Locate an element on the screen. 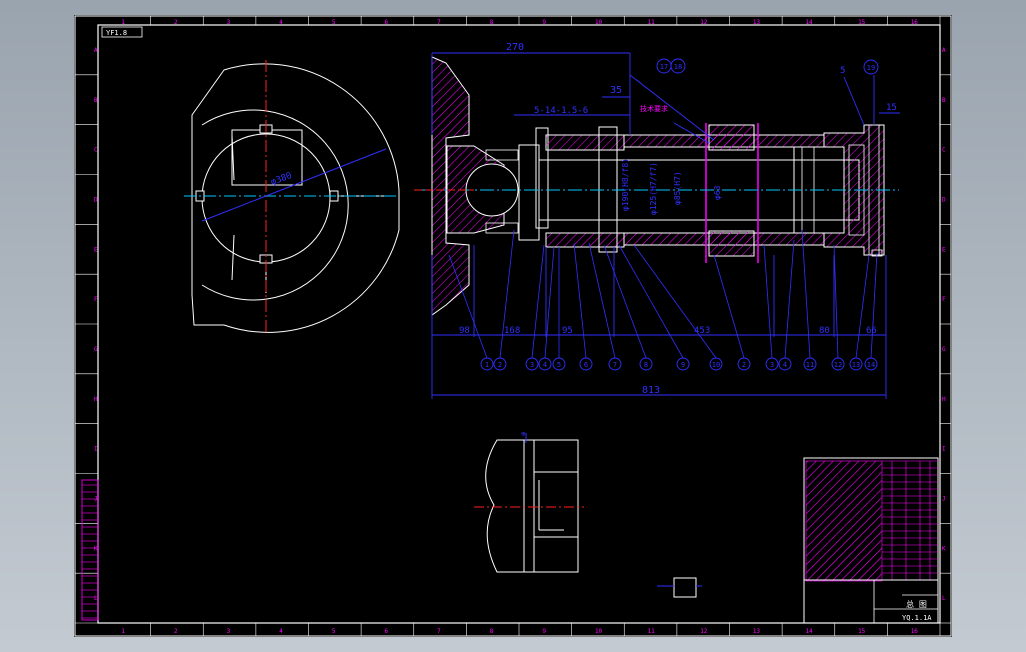 The width and height of the screenshot is (1026, 652). part-balloon-label: 8 is located at coordinates (646, 365).